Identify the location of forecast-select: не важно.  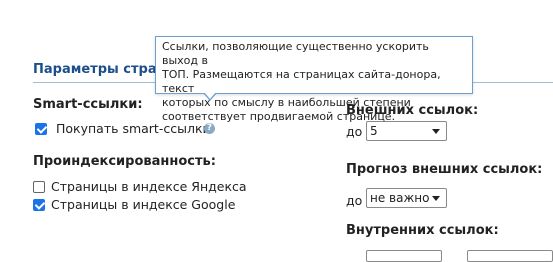
(406, 198).